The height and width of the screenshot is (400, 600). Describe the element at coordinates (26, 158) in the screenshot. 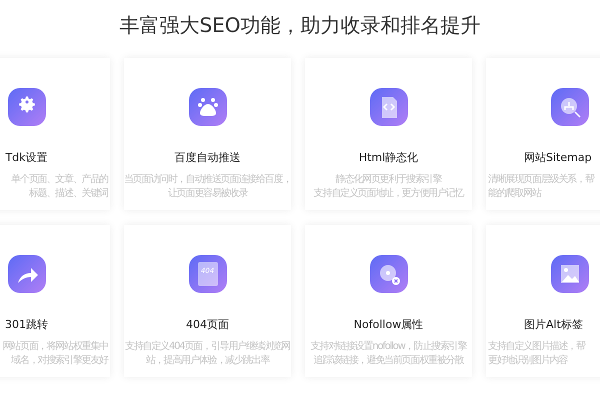

I see `feature-title: Tdk设置` at that location.